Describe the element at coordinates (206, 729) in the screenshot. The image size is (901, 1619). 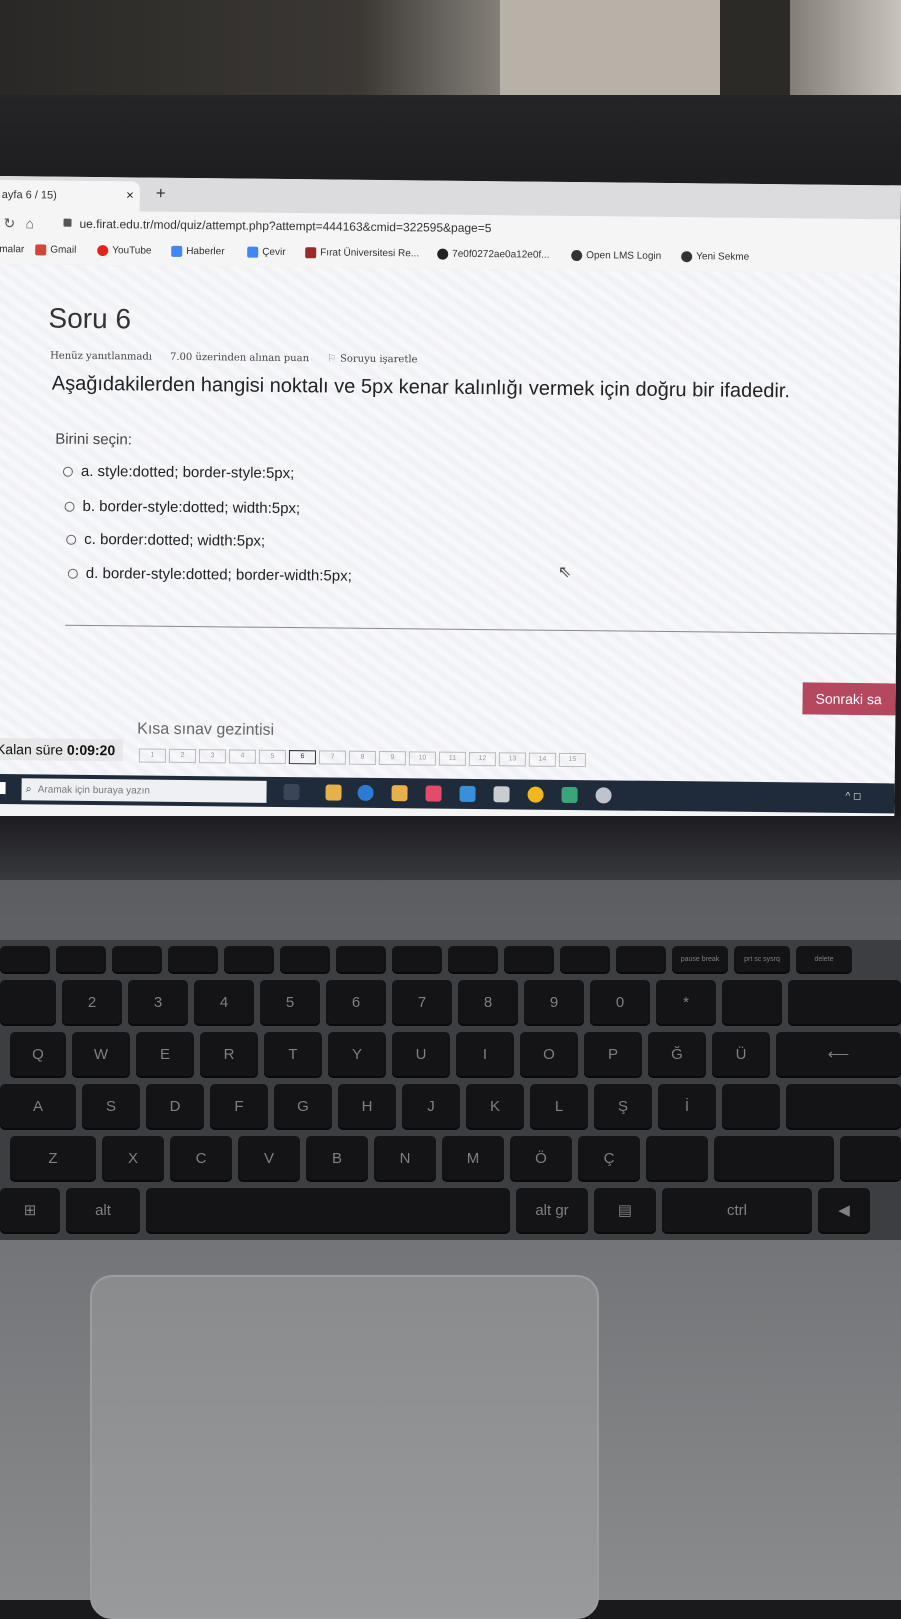
I see `quiz-navigation-title: Kısa sınav gezintisi` at that location.